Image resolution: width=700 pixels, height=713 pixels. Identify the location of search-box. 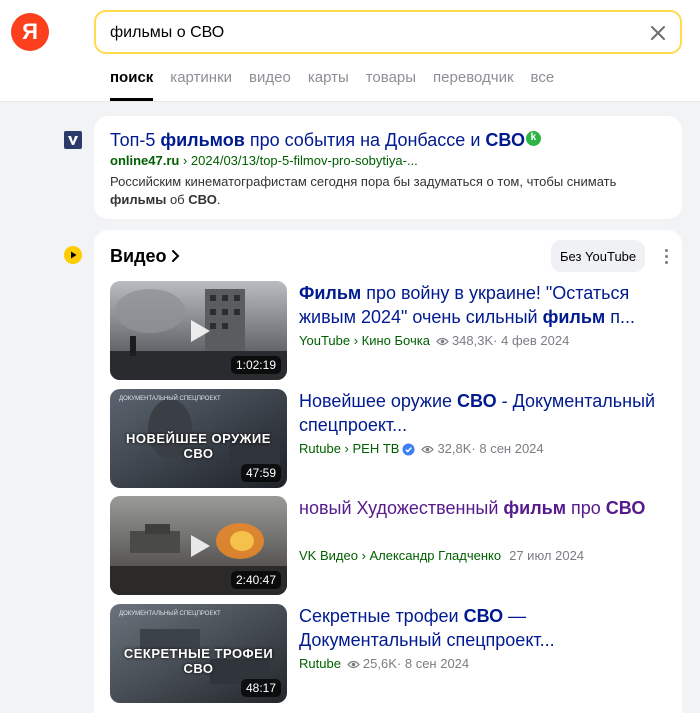
(388, 32).